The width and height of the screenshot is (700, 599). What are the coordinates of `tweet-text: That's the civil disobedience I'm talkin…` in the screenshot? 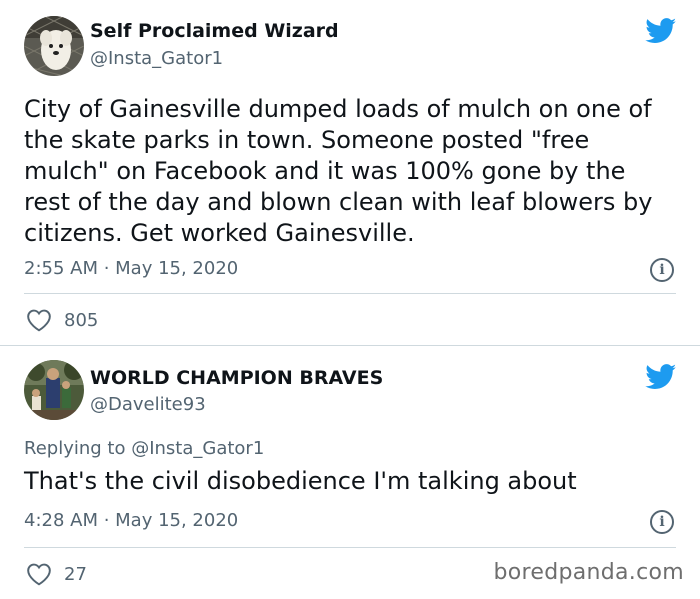 It's located at (300, 481).